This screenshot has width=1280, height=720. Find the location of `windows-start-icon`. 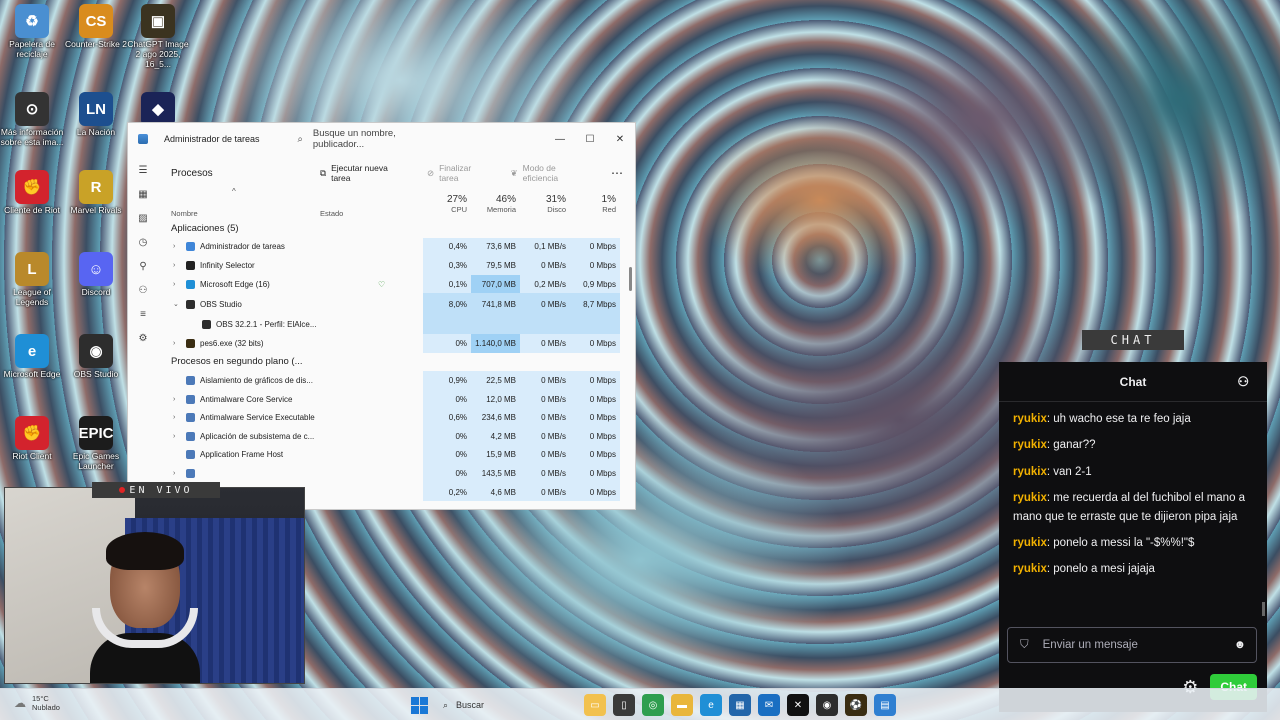

windows-start-icon is located at coordinates (419, 705).